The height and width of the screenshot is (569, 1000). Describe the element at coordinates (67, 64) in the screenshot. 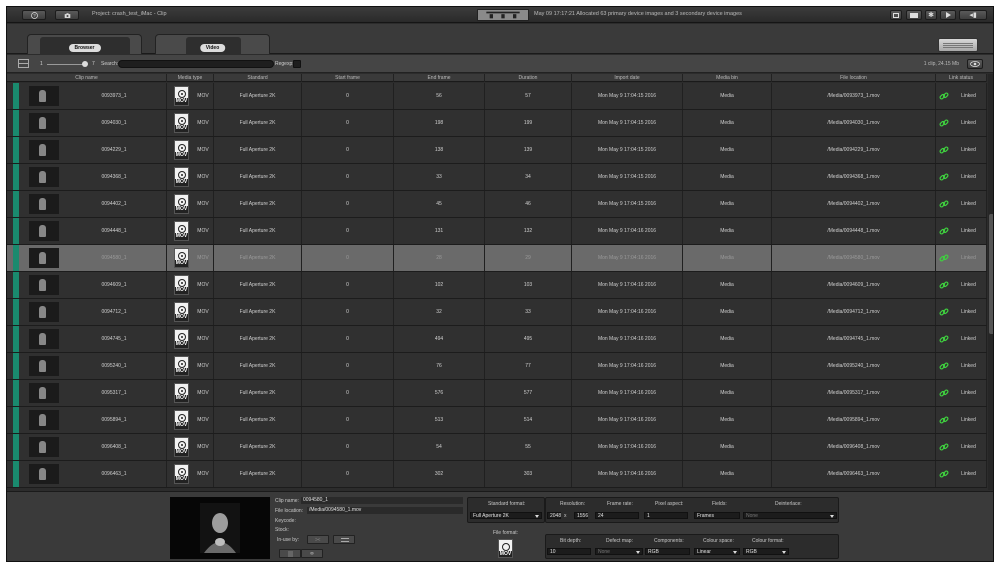

I see `zoom-slider` at that location.